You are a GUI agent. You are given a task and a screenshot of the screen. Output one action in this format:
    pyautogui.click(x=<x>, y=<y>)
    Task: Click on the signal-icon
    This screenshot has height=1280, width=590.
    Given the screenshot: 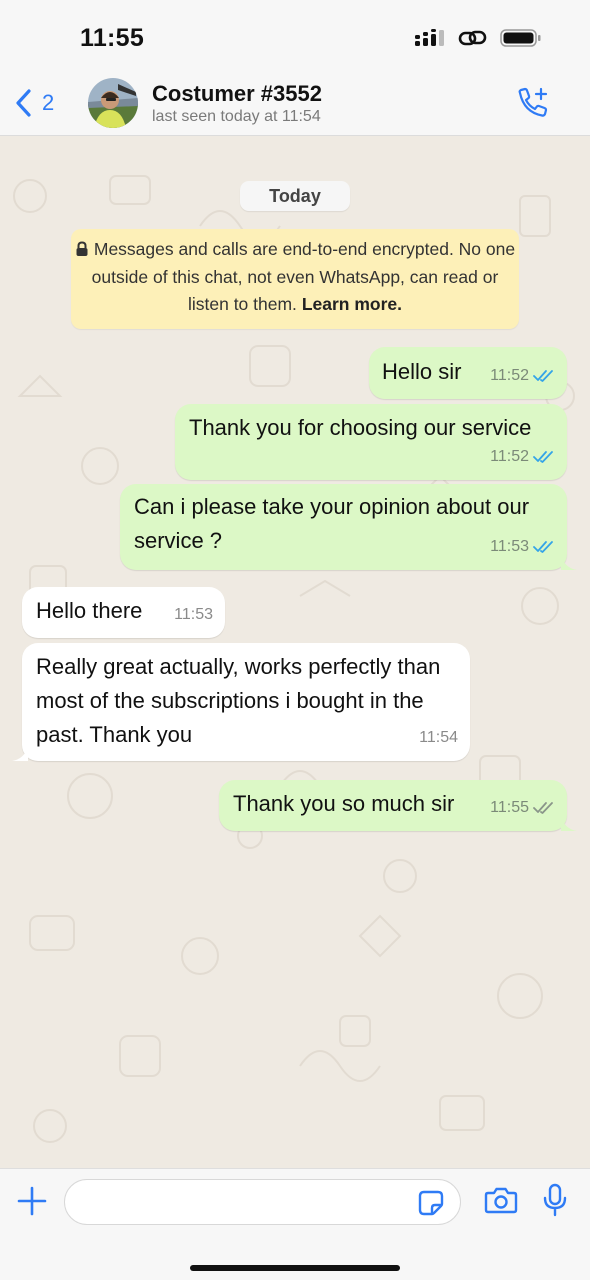 What is the action you would take?
    pyautogui.click(x=429, y=37)
    